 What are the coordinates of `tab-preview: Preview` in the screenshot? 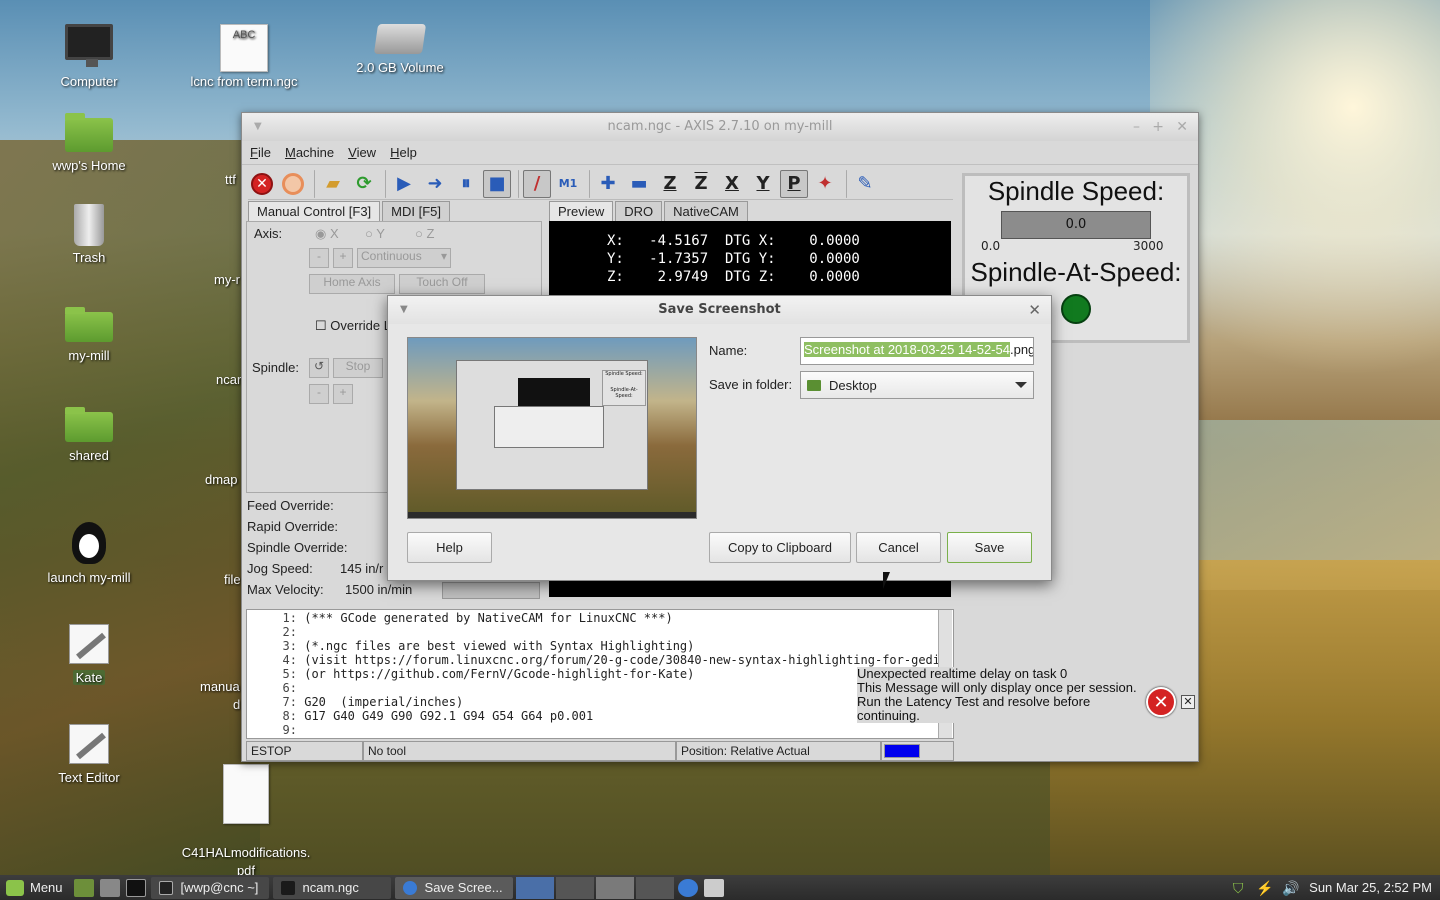 It's located at (581, 211).